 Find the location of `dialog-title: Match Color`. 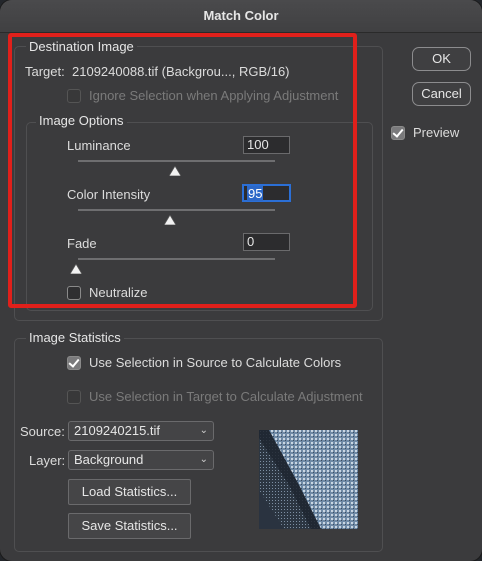

dialog-title: Match Color is located at coordinates (241, 15).